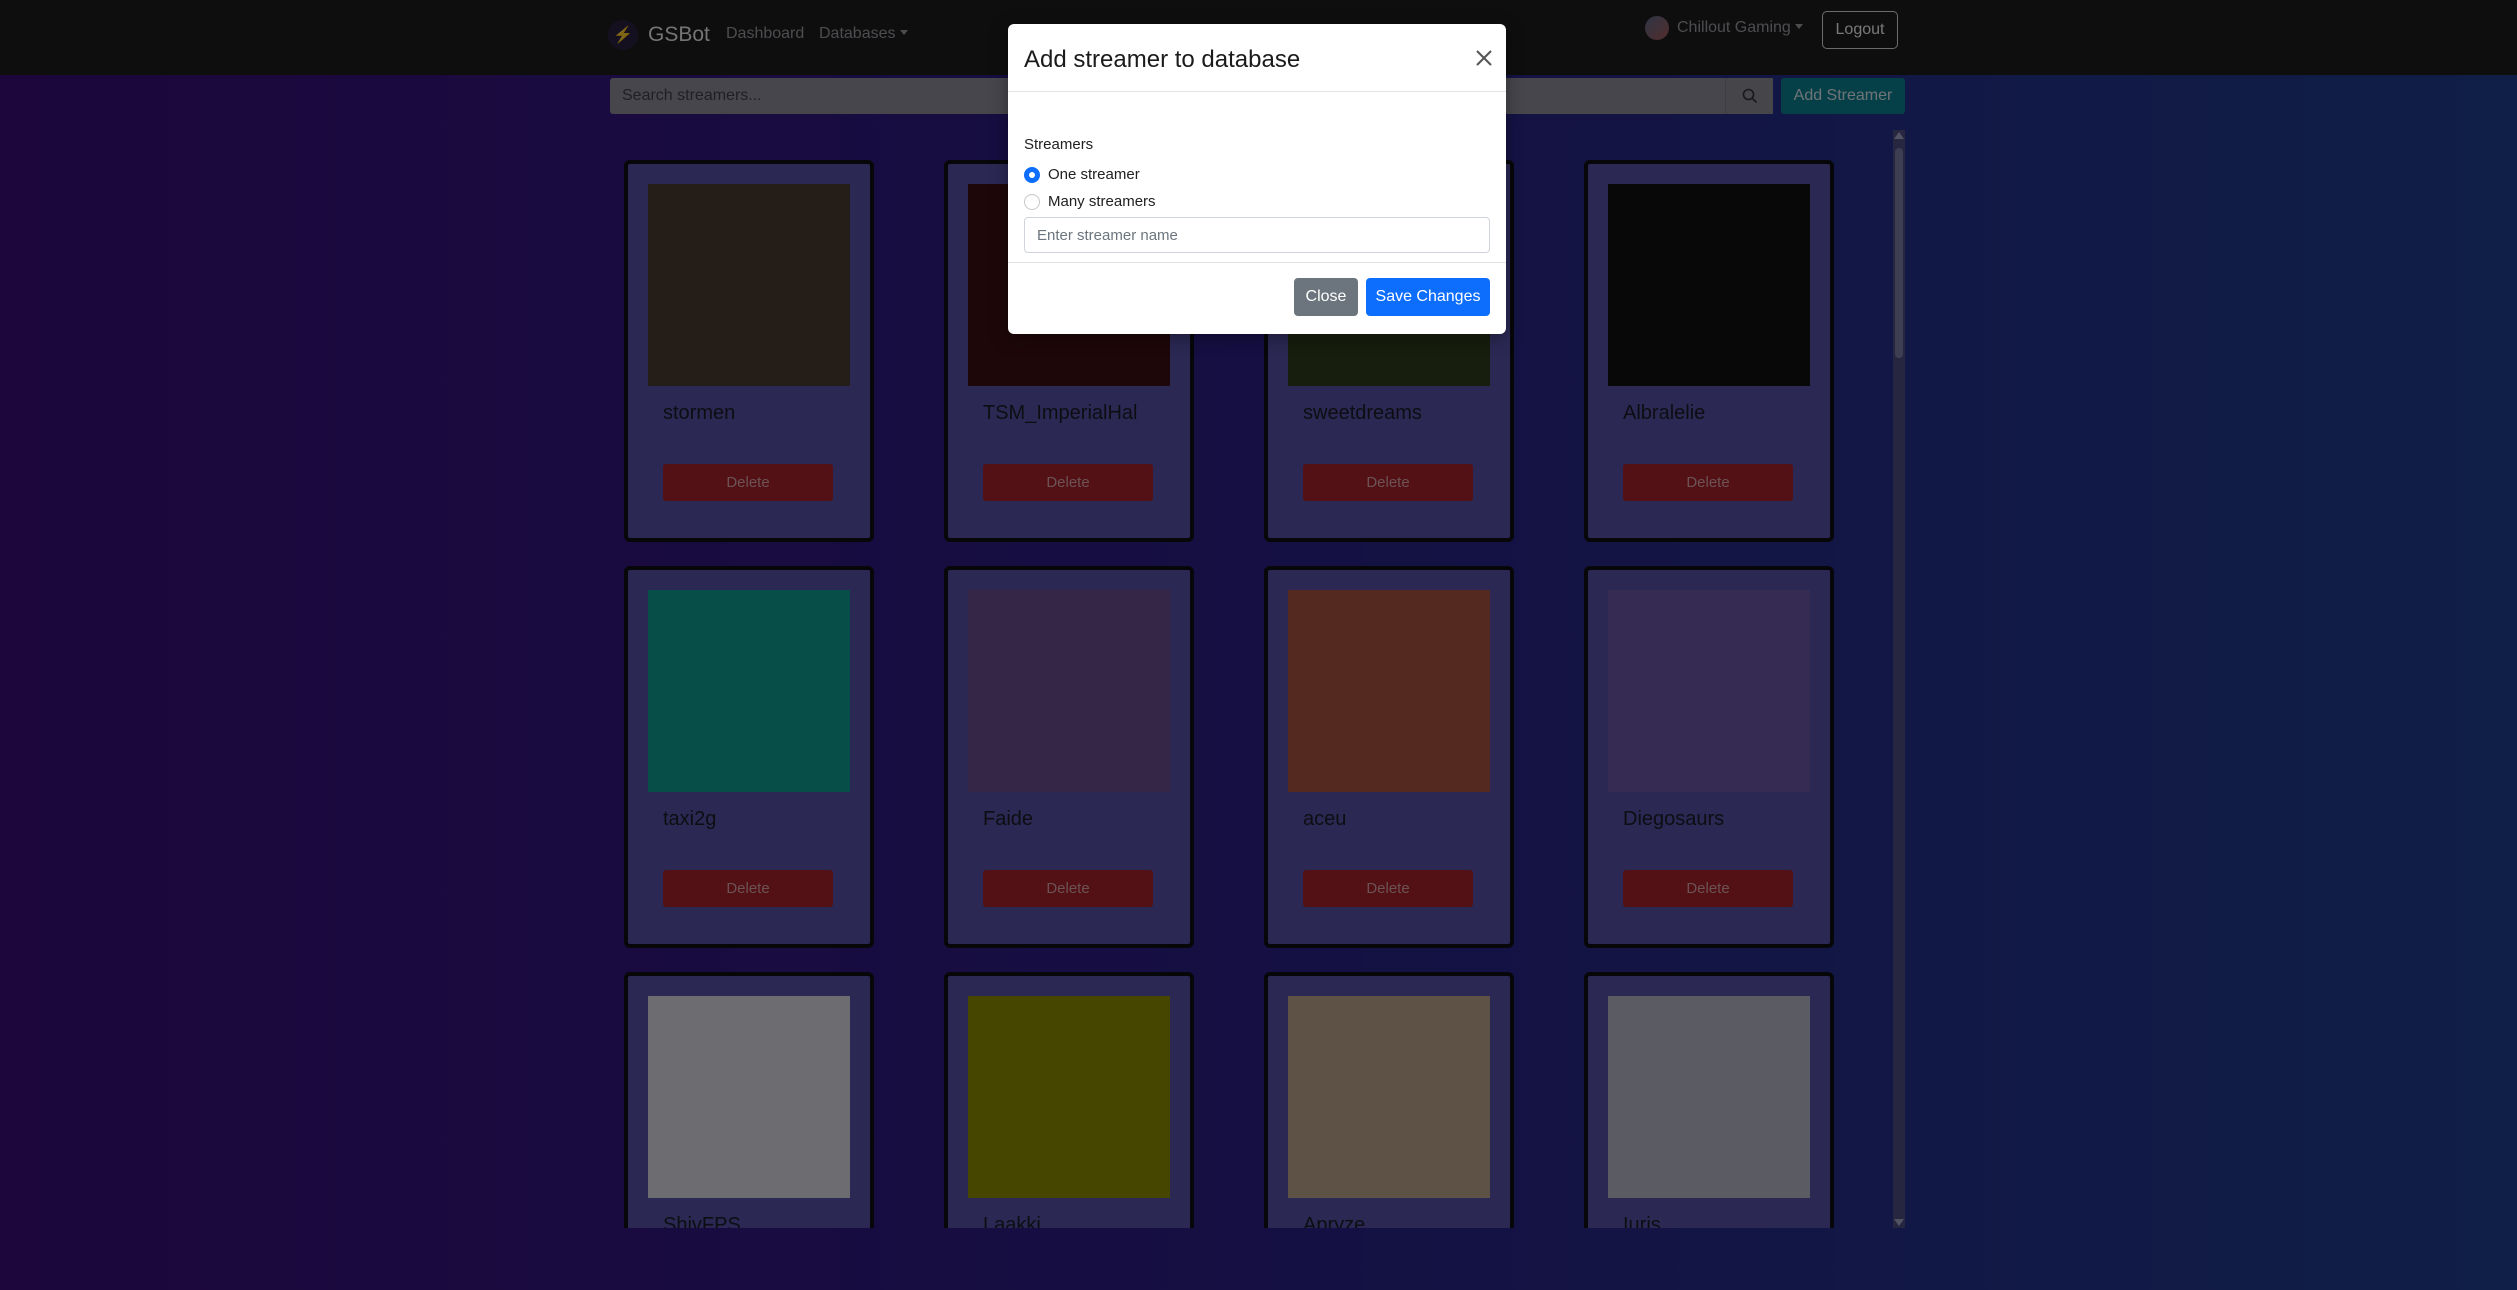 Image resolution: width=2517 pixels, height=1290 pixels. Describe the element at coordinates (1102, 201) in the screenshot. I see `radio-many-label: Many streamers` at that location.